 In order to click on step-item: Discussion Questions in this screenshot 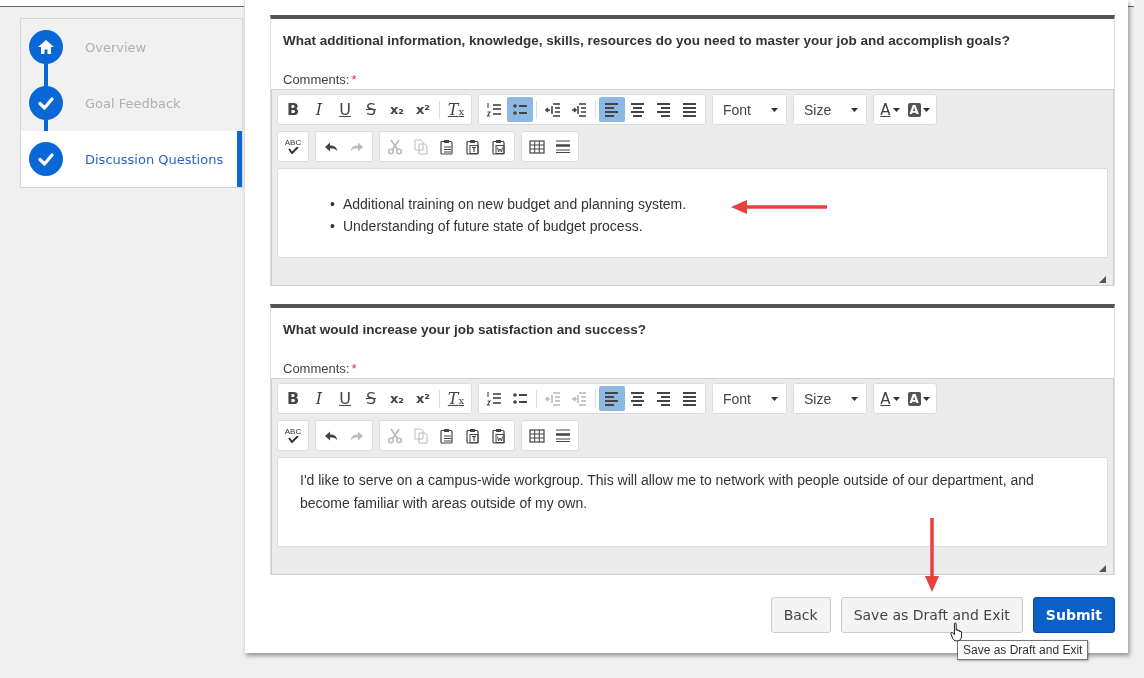, I will do `click(131, 159)`.